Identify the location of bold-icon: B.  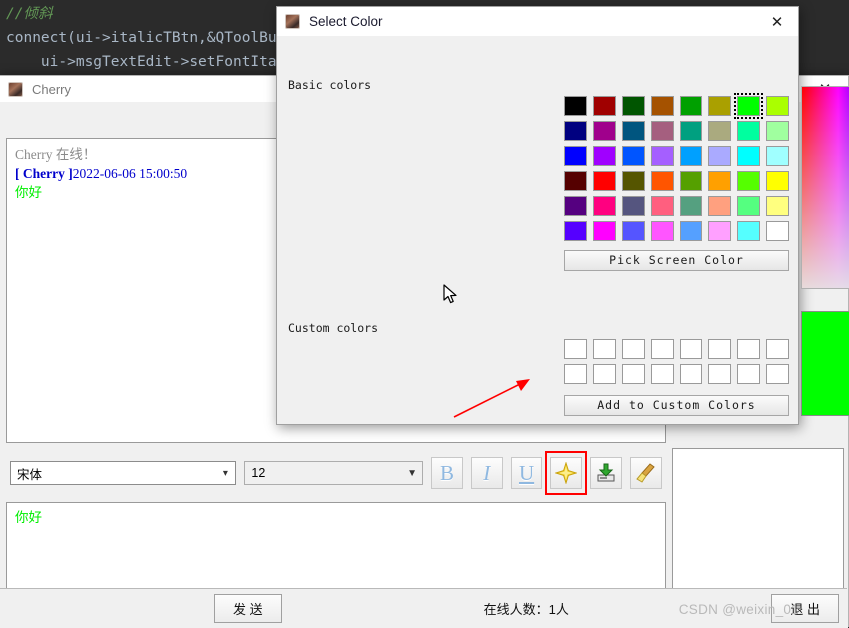
(446, 472).